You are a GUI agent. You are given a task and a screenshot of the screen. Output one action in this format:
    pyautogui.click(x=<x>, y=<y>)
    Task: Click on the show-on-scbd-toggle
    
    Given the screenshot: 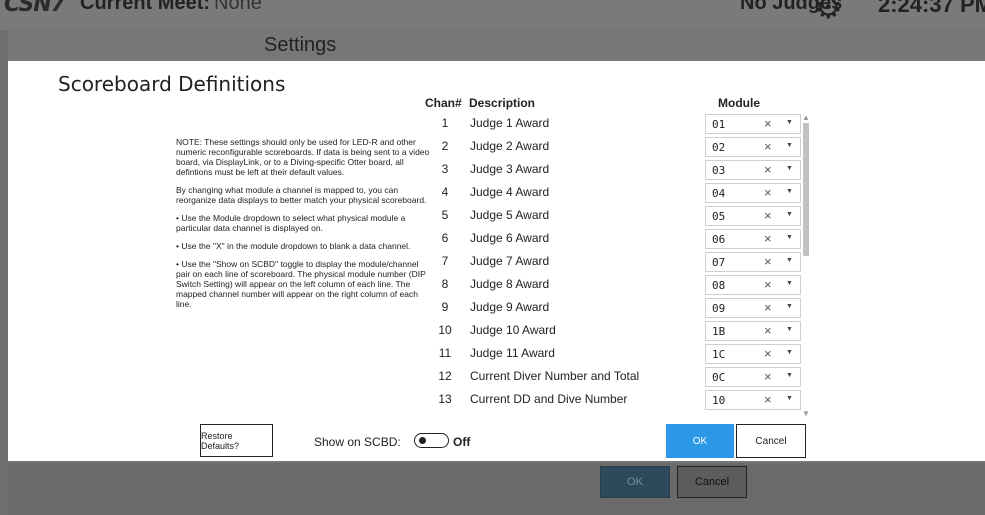 What is the action you would take?
    pyautogui.click(x=431, y=440)
    